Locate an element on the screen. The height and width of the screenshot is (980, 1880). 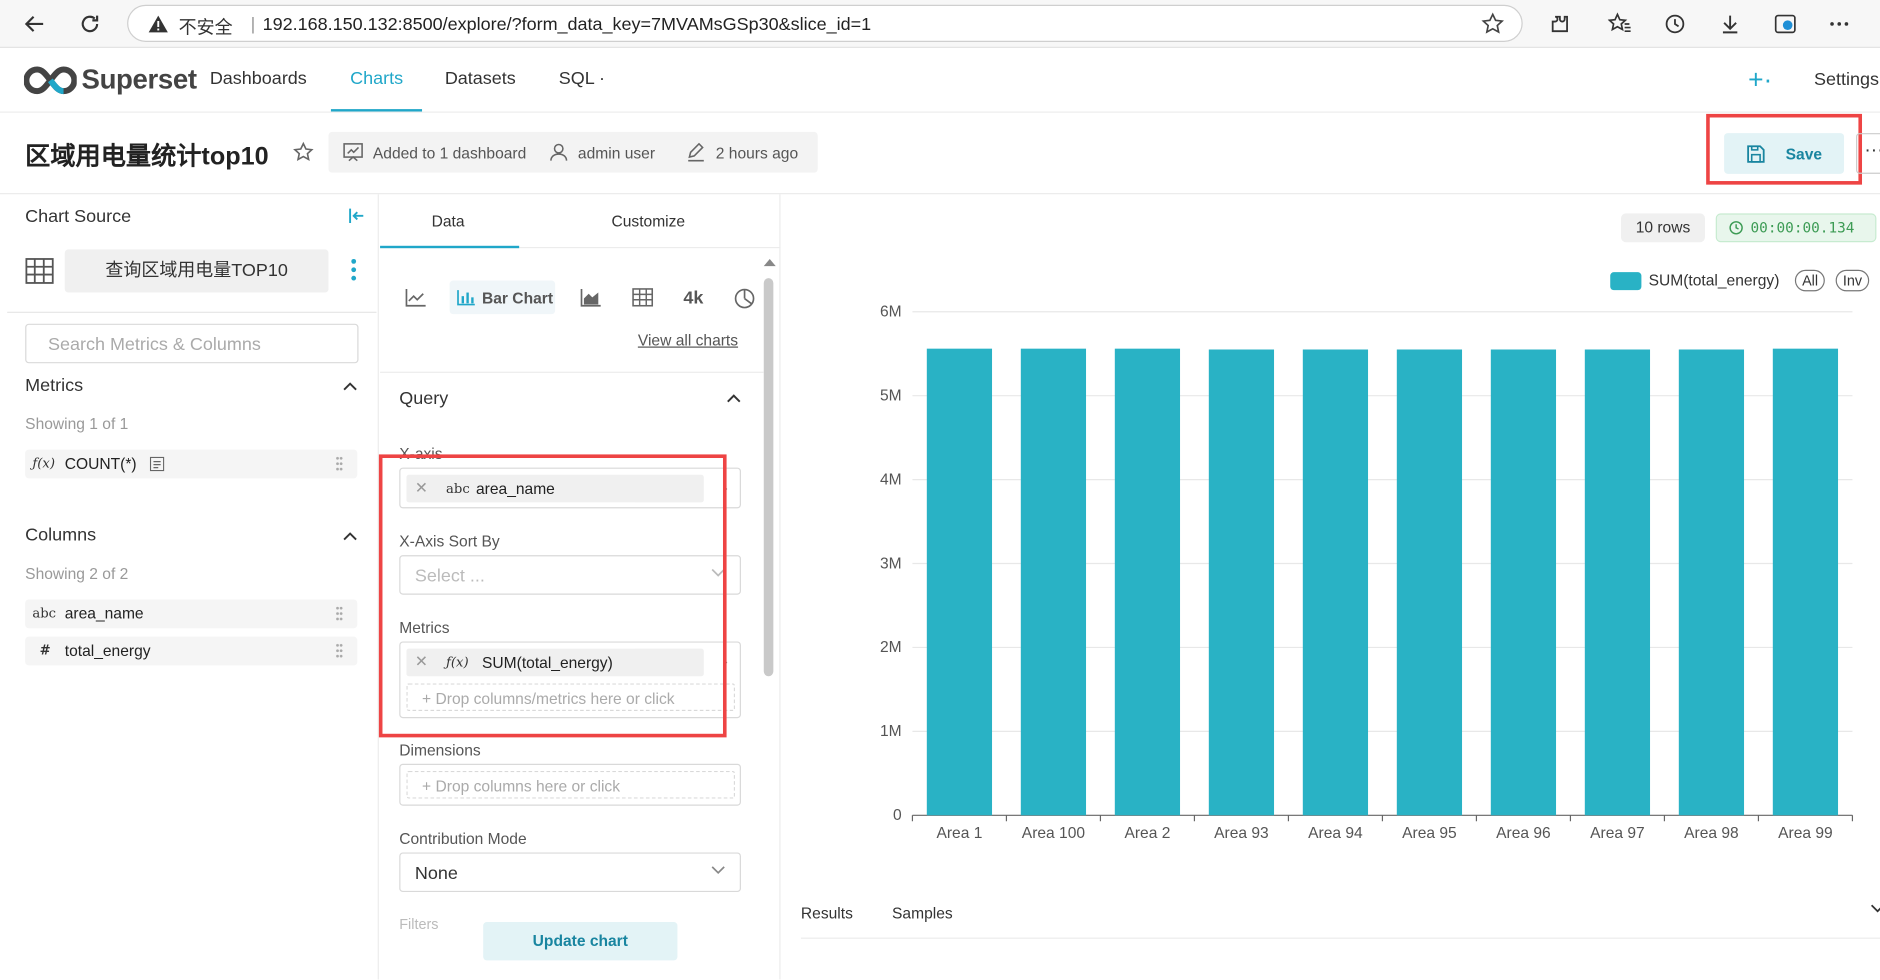
chart-title: 区域用电量统计top10 is located at coordinates (146, 155).